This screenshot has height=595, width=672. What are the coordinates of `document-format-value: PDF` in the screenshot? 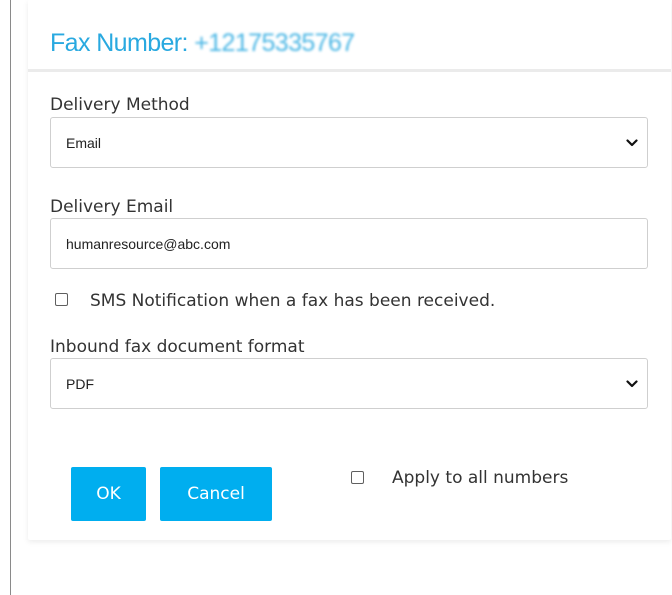 It's located at (80, 384).